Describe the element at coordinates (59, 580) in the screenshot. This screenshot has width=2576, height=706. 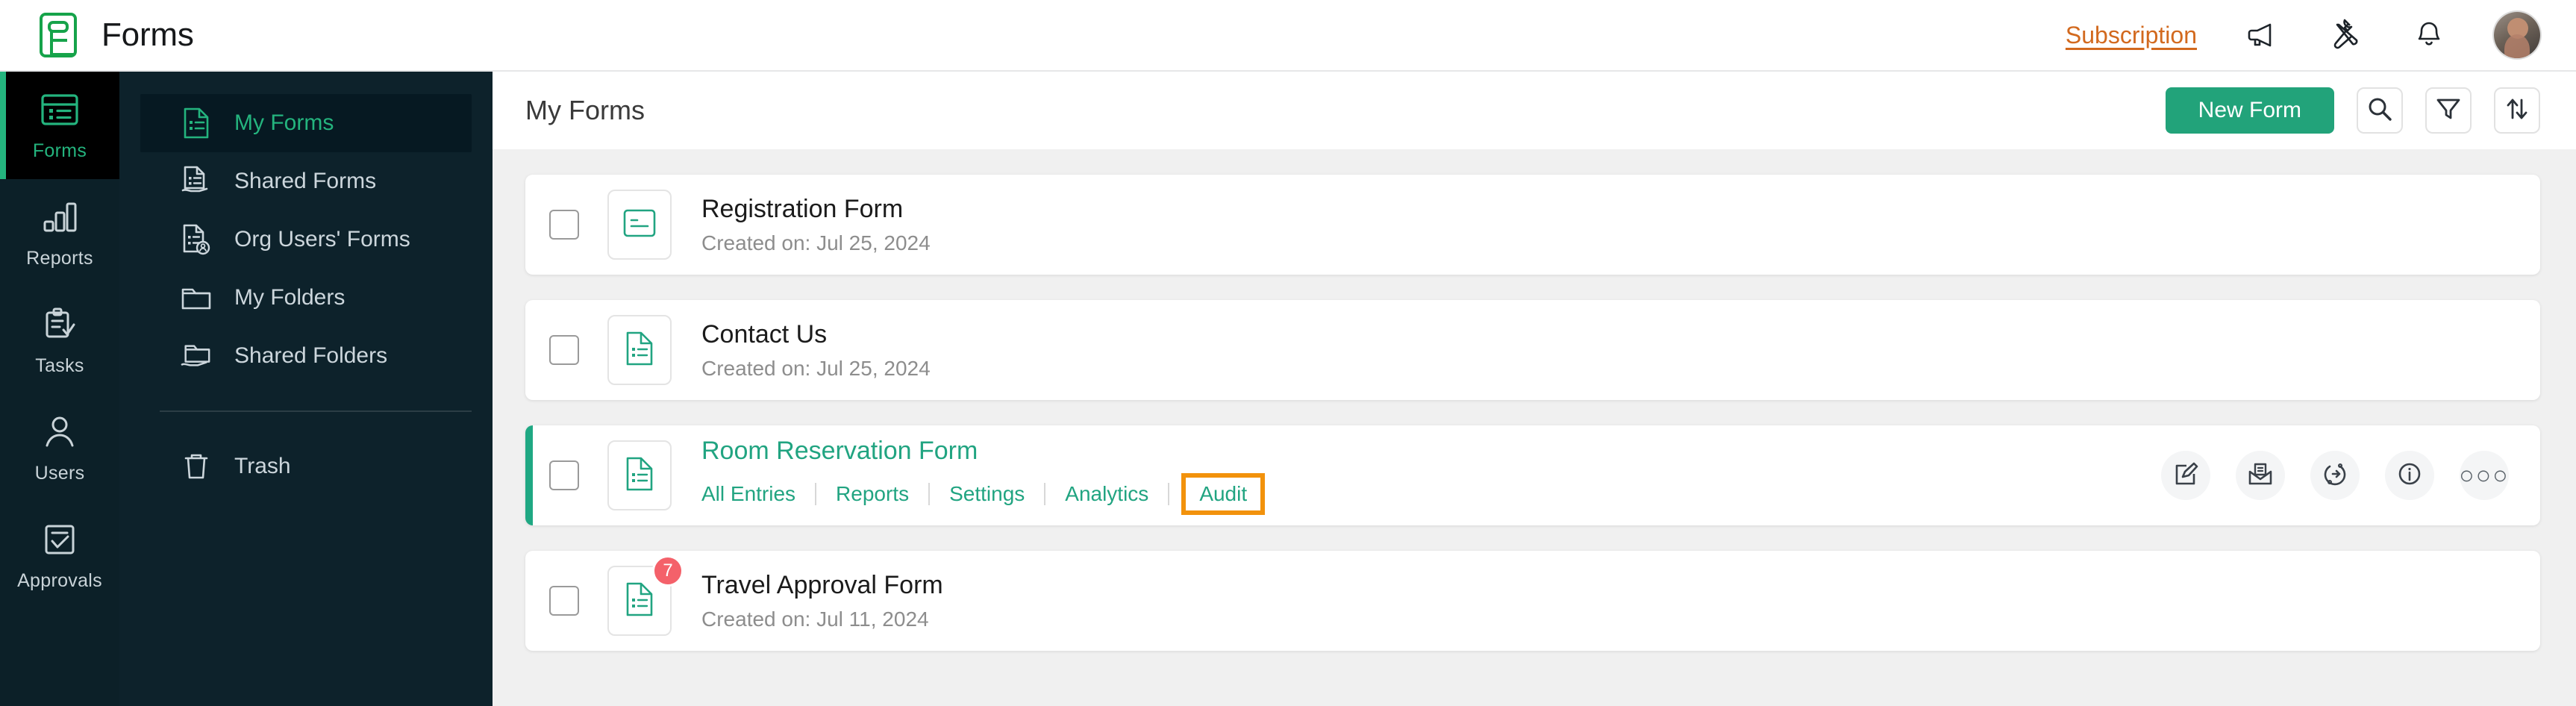
I see `rail-label: Approvals` at that location.